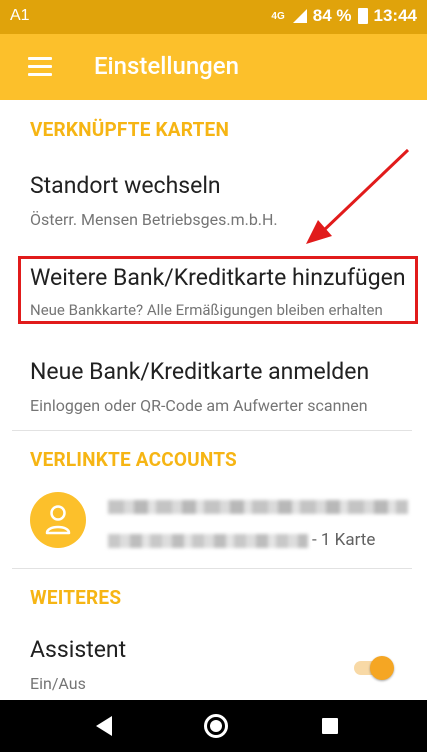 The height and width of the screenshot is (752, 427). Describe the element at coordinates (58, 683) in the screenshot. I see `assistant-subtitle: Ein/Aus` at that location.